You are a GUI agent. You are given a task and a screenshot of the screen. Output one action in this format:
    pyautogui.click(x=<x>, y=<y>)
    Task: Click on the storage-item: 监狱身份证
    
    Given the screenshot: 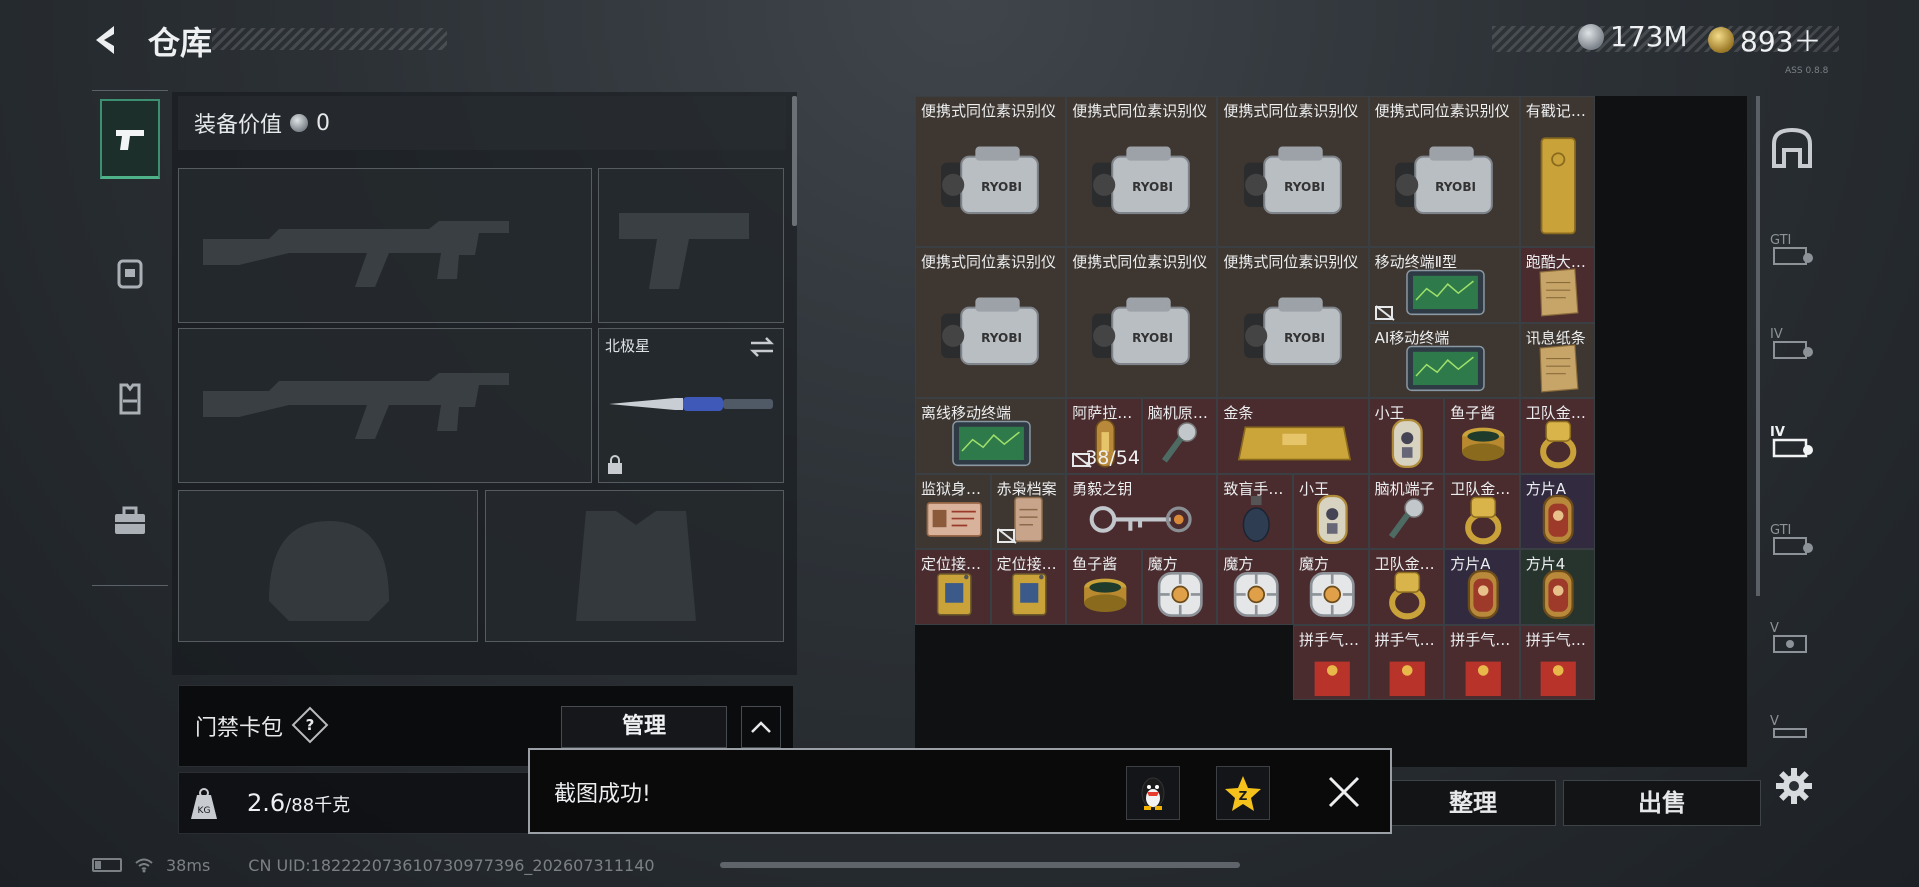 What is the action you would take?
    pyautogui.click(x=953, y=511)
    